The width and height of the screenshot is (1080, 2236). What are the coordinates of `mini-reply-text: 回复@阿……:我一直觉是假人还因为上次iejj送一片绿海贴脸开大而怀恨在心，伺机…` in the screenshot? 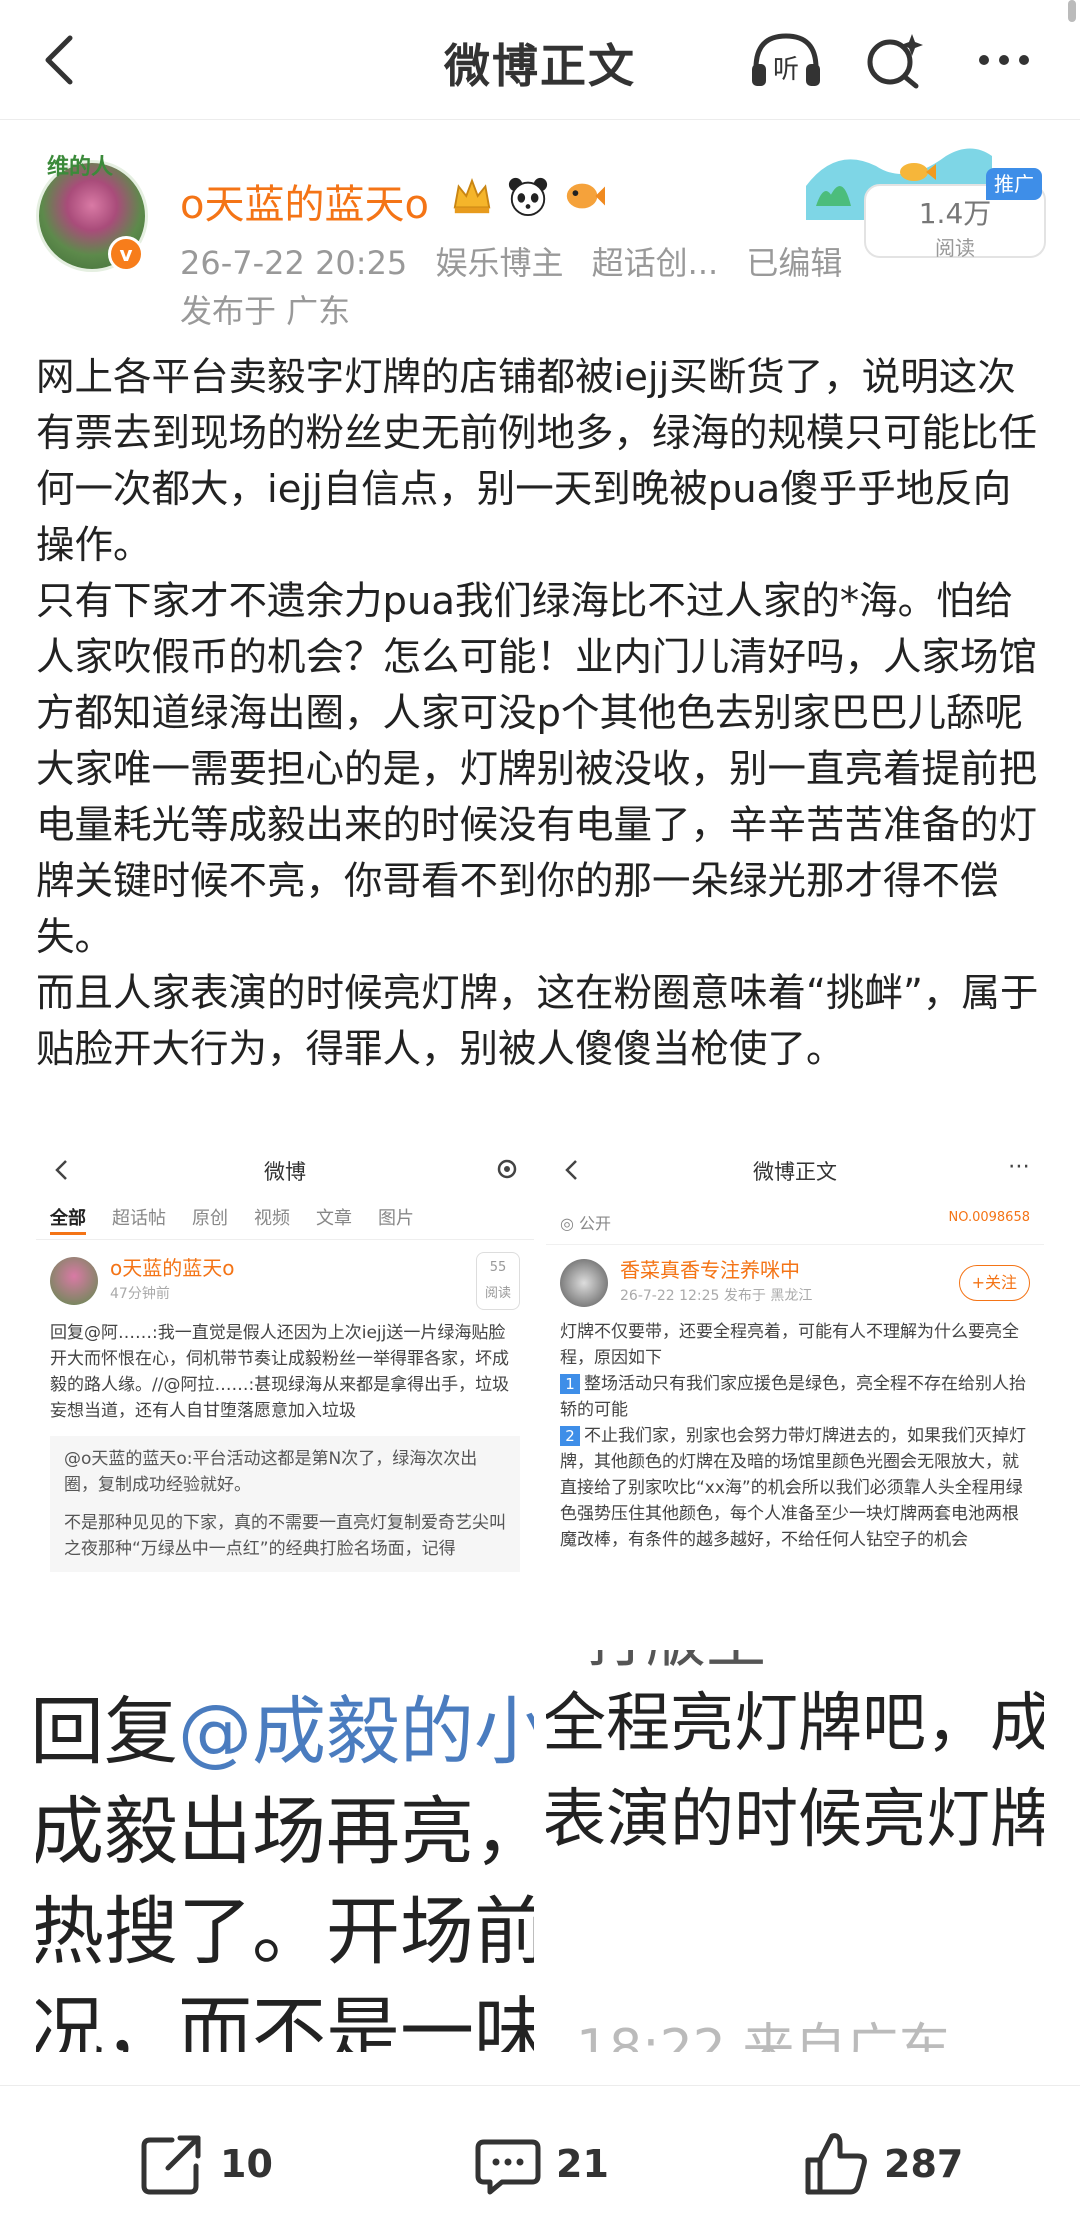 It's located at (280, 1372).